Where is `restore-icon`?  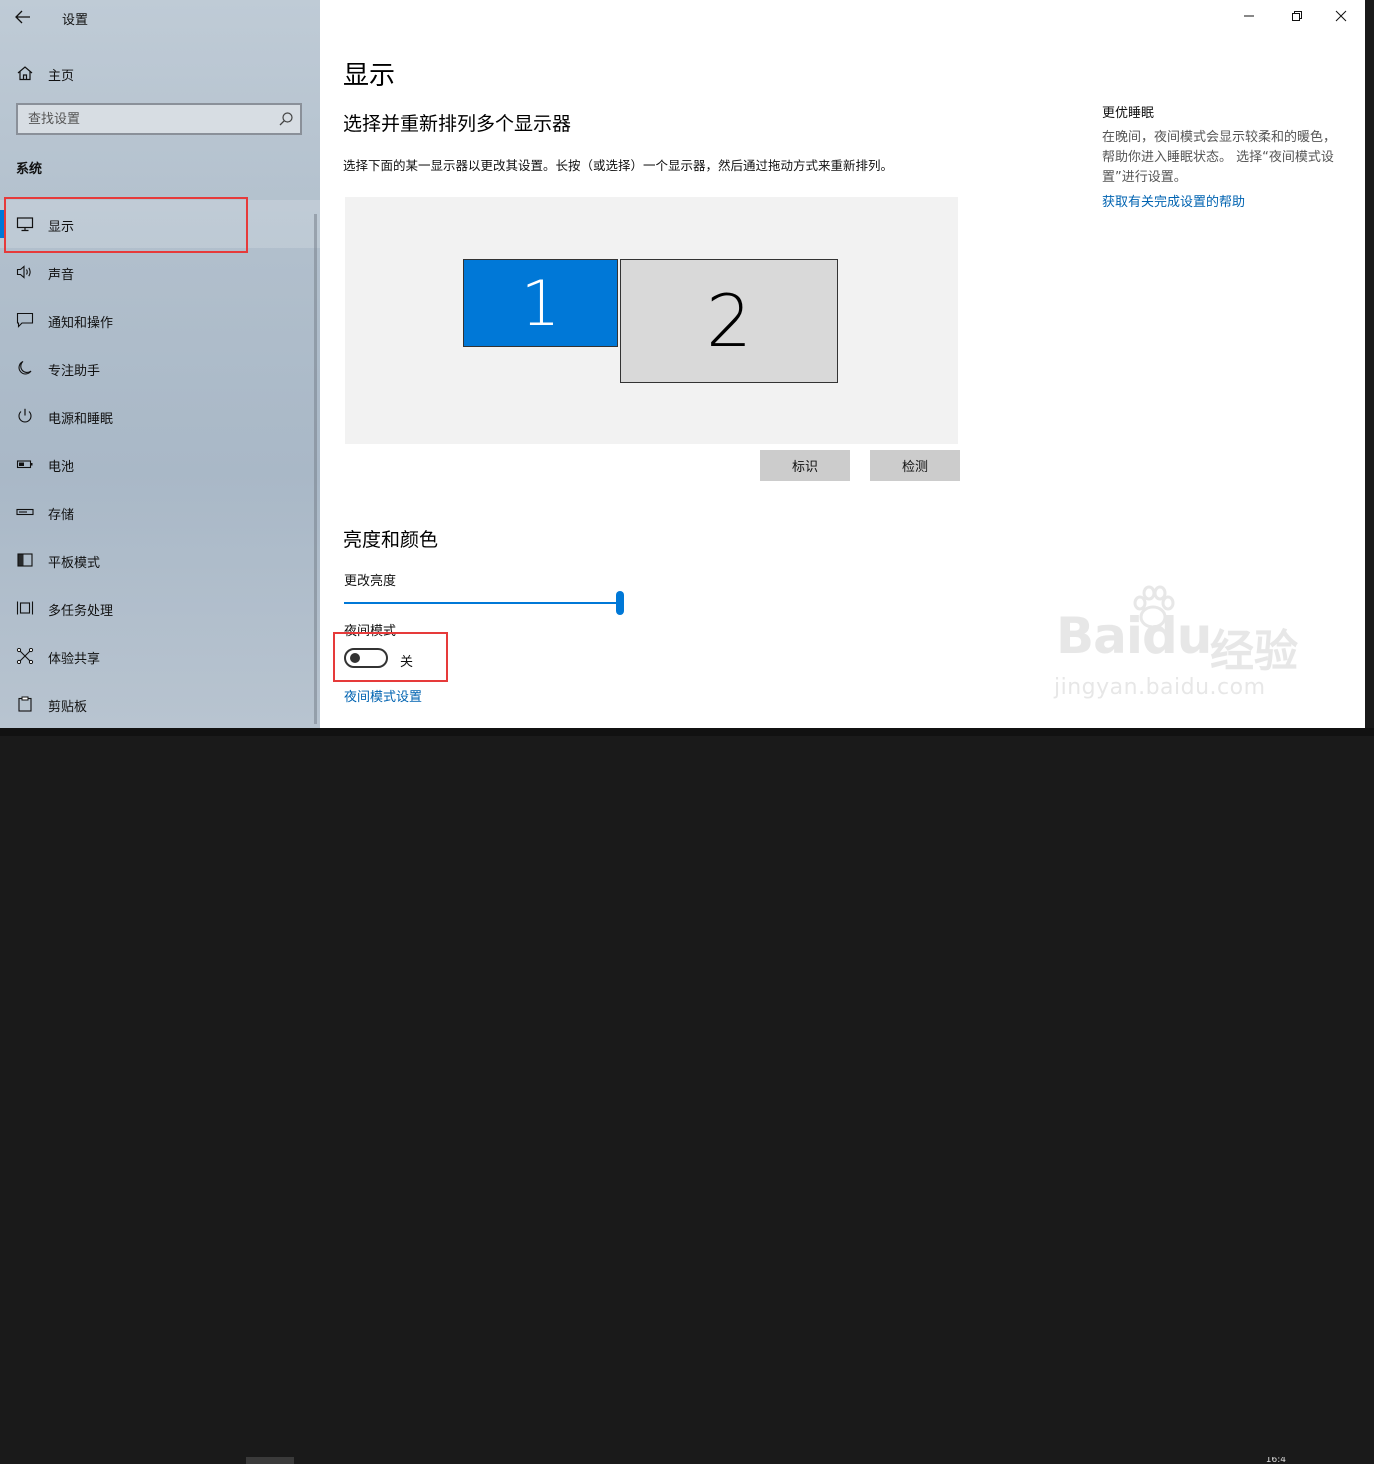
restore-icon is located at coordinates (1297, 16).